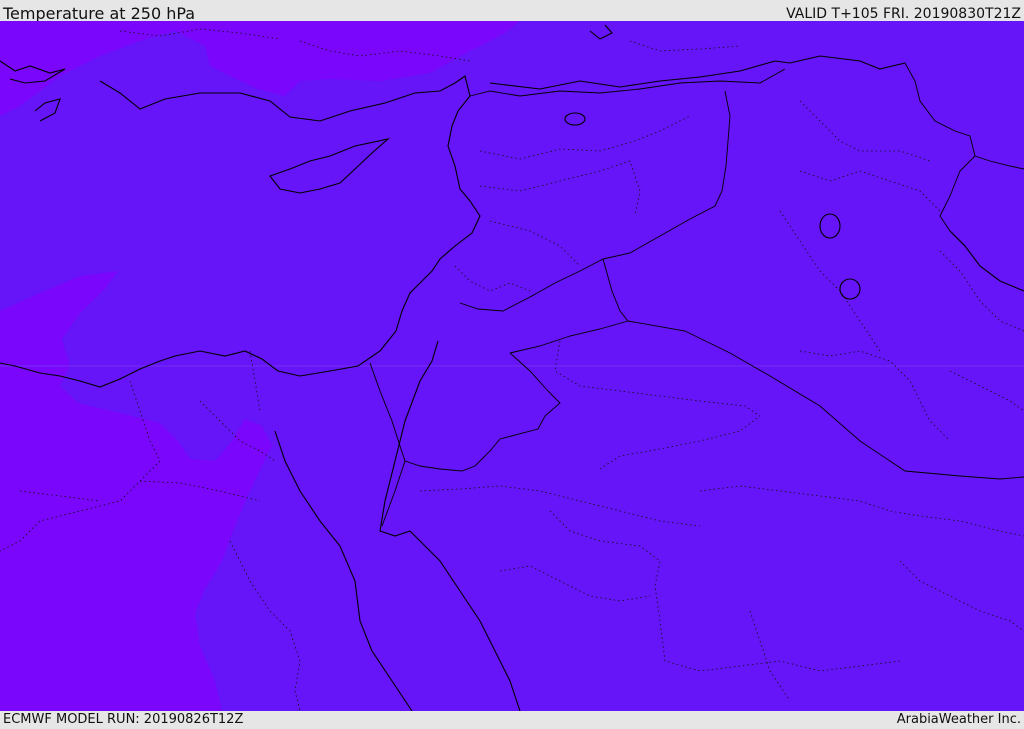  Describe the element at coordinates (123, 719) in the screenshot. I see `model-run-label: ECMWF MODEL RUN: 20190826T12Z` at that location.